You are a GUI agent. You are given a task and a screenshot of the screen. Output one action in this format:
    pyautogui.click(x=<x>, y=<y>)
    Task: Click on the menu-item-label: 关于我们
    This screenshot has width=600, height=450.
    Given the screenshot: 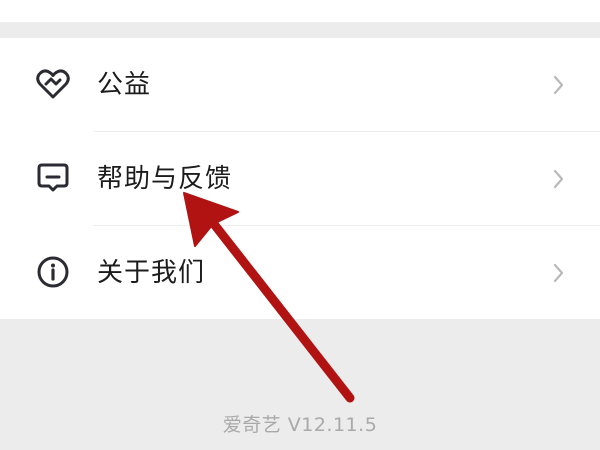 What is the action you would take?
    pyautogui.click(x=151, y=273)
    